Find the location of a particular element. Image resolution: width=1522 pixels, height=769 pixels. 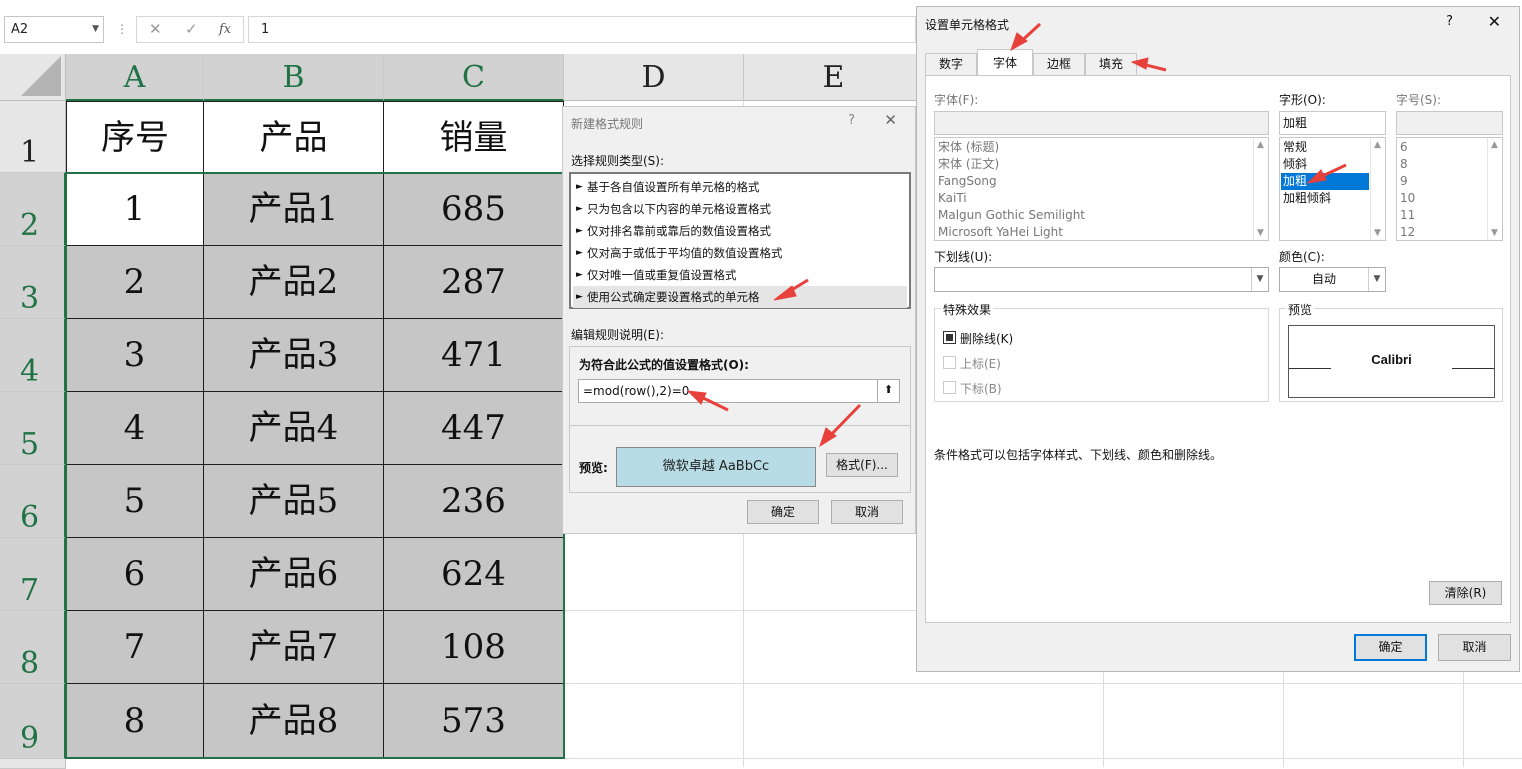

name-box: A2 ▼ is located at coordinates (54, 29).